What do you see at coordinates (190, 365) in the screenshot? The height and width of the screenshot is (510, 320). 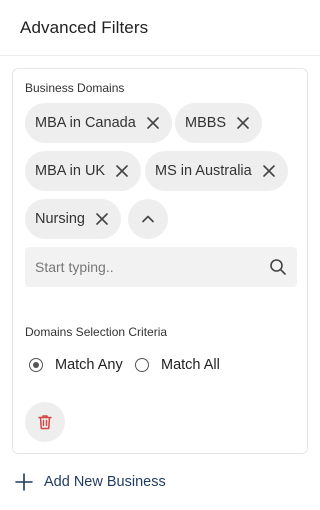 I see `radio-label: Match All` at bounding box center [190, 365].